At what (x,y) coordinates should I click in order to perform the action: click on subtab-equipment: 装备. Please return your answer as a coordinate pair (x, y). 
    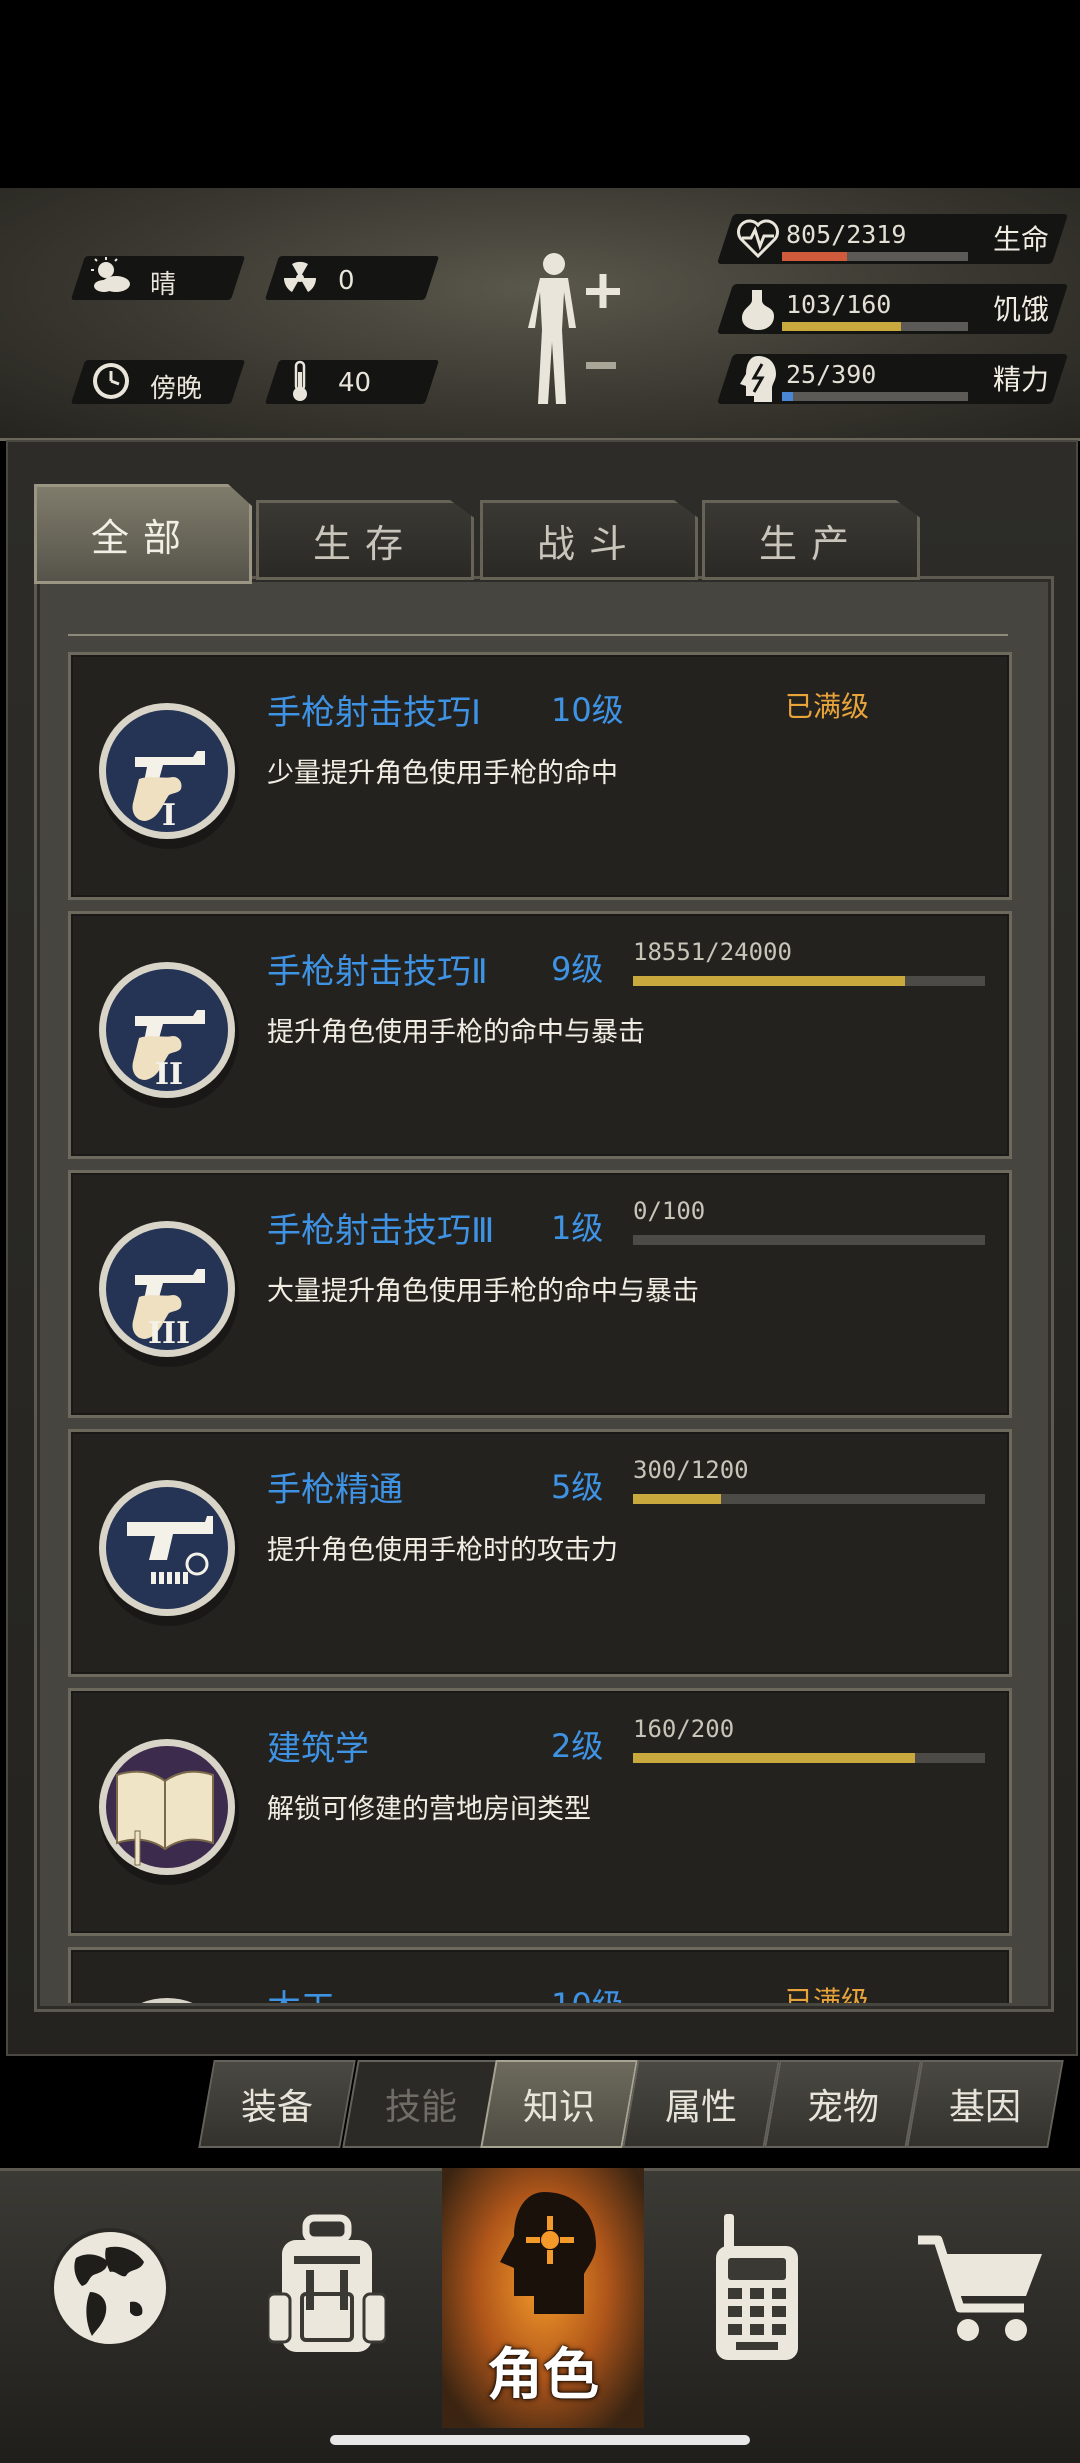
    Looking at the image, I should click on (277, 2104).